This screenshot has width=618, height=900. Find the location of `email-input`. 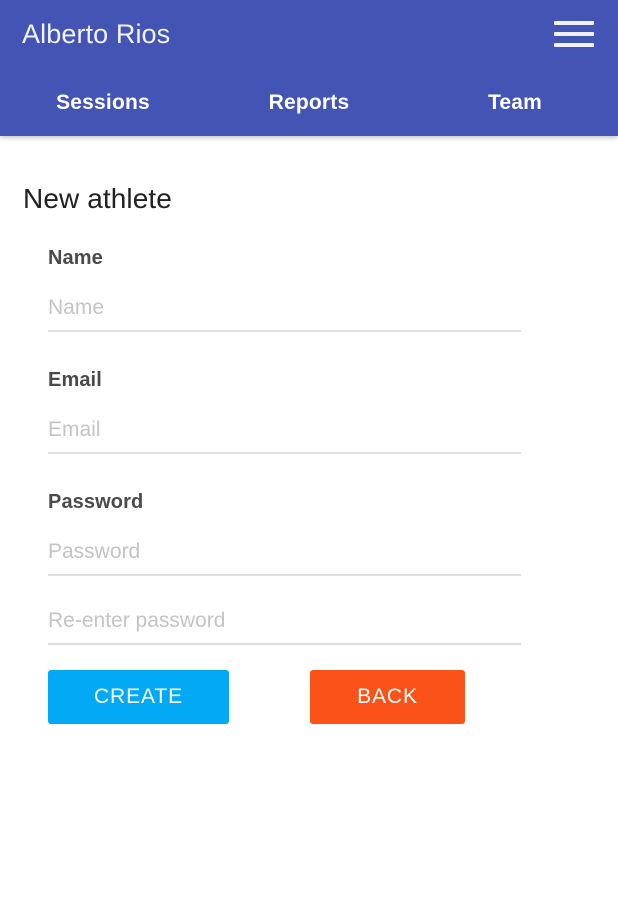

email-input is located at coordinates (284, 435).